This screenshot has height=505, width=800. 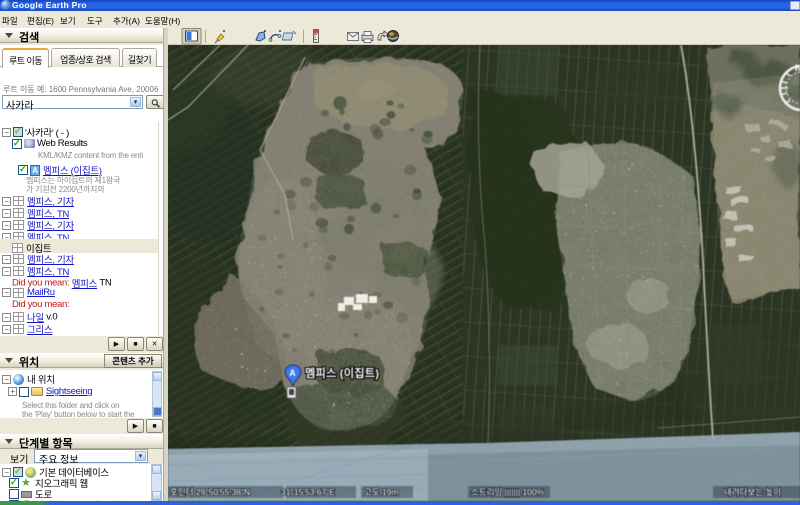 What do you see at coordinates (508, 492) in the screenshot?
I see `svg-text: 스트리밍 ||||||| 100%` at bounding box center [508, 492].